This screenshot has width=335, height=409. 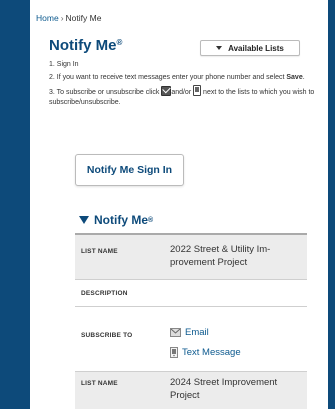 I want to click on available-lists-button: Available Lists, so click(x=250, y=48).